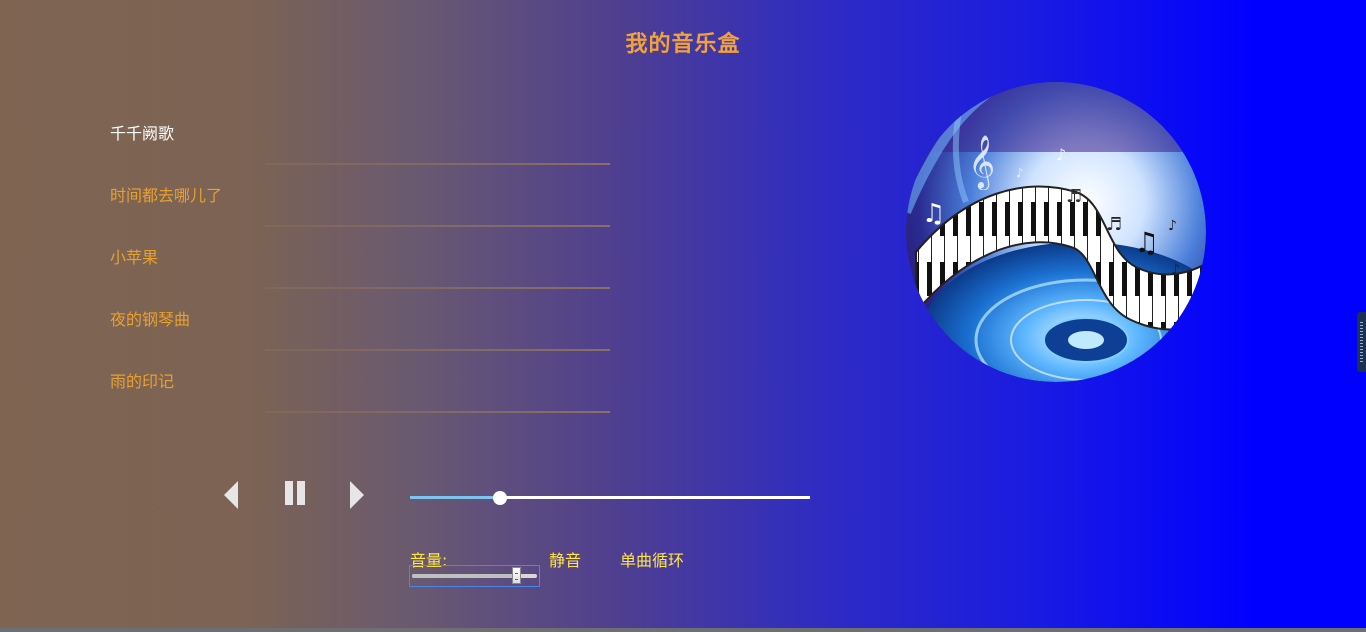 The height and width of the screenshot is (632, 1366). I want to click on next-button, so click(356, 495).